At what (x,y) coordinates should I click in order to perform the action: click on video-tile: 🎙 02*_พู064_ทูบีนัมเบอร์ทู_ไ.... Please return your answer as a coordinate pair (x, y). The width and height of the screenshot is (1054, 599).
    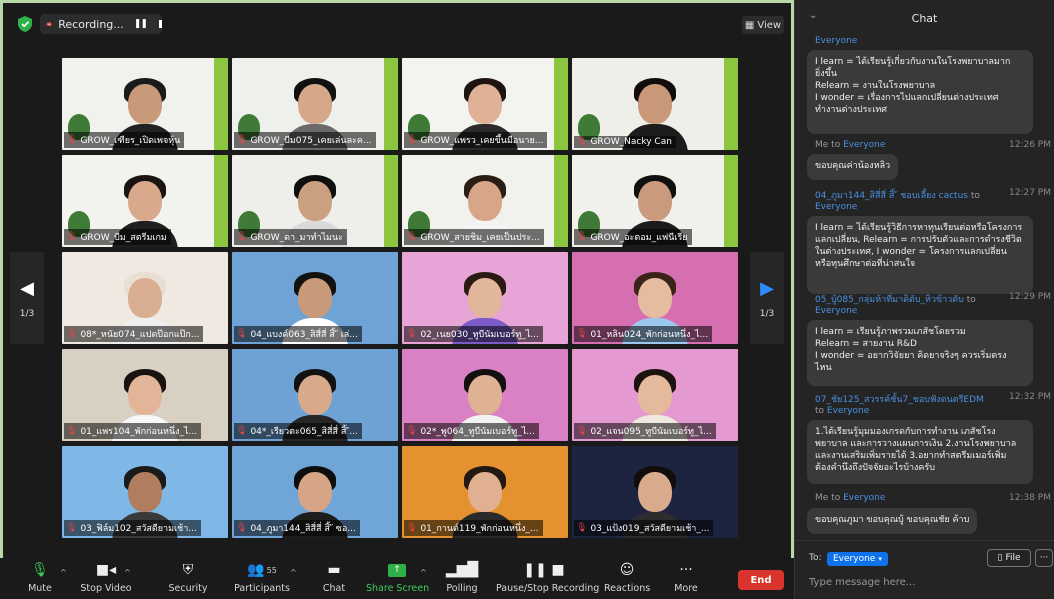
    Looking at the image, I should click on (485, 395).